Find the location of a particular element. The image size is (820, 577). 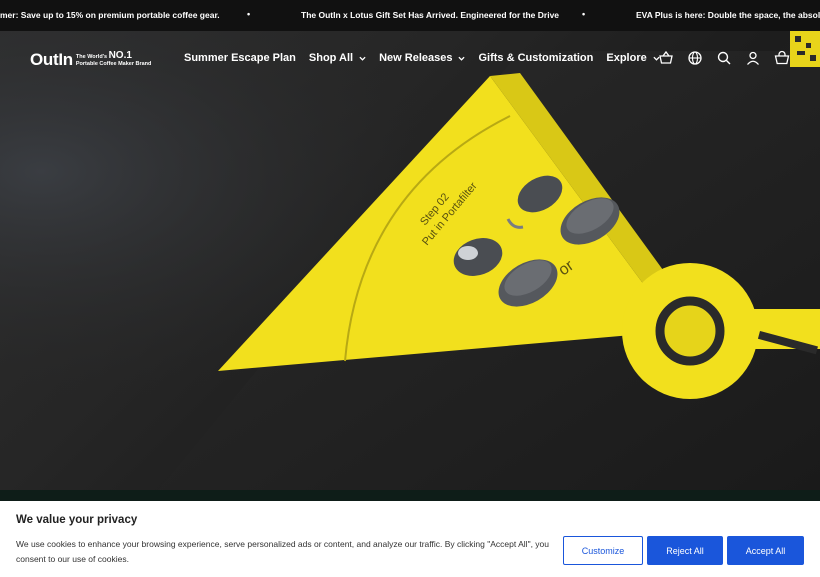

cookie-title: We value your privacy is located at coordinates (77, 520).